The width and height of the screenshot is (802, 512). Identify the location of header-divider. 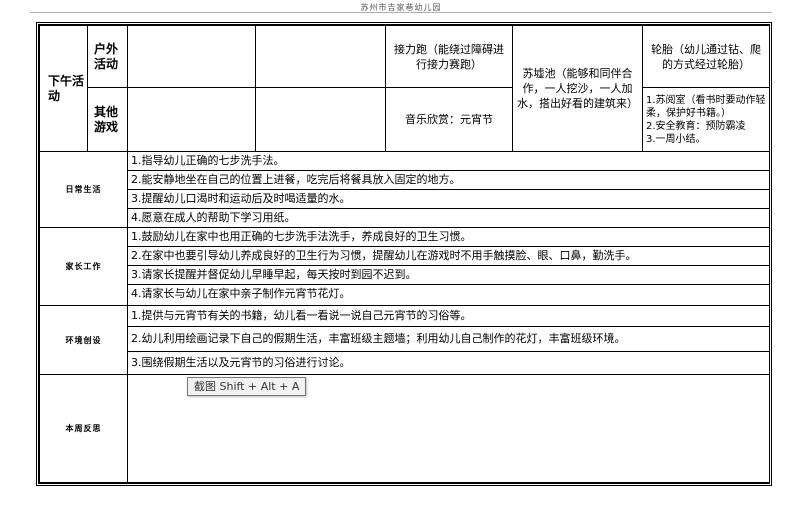
(401, 12).